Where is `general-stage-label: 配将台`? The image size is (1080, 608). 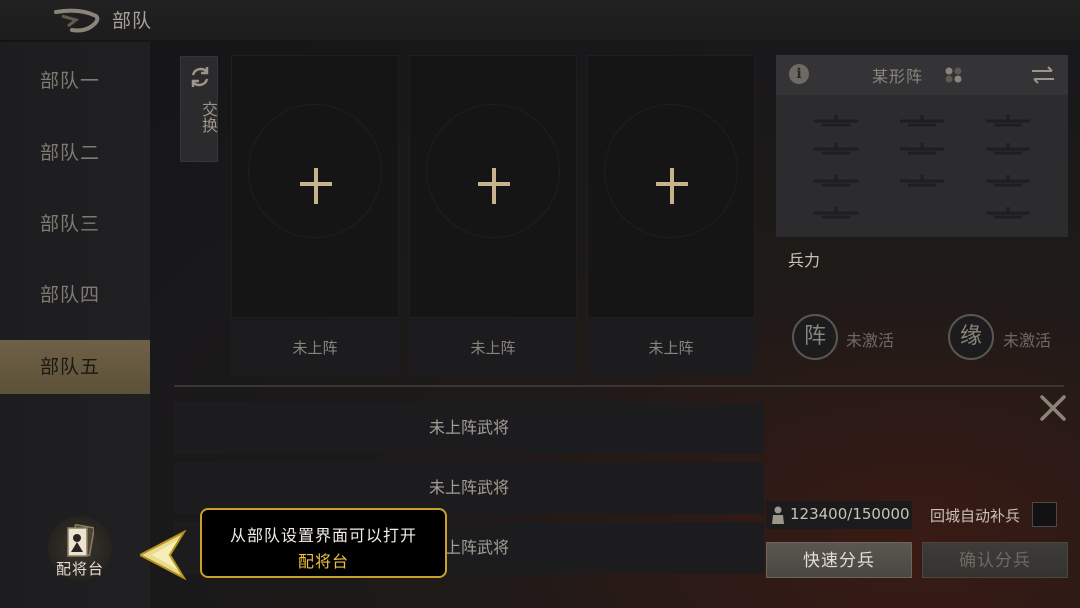
general-stage-label: 配将台 is located at coordinates (79, 569).